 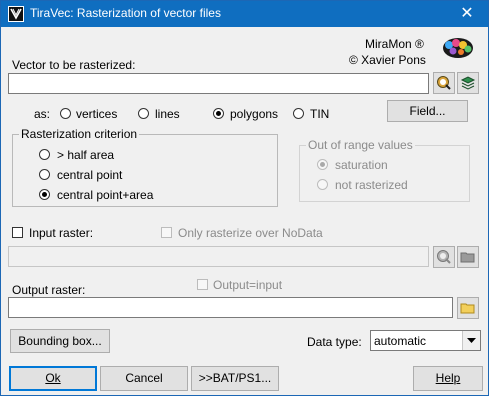 I want to click on lines-label: lines, so click(x=167, y=114).